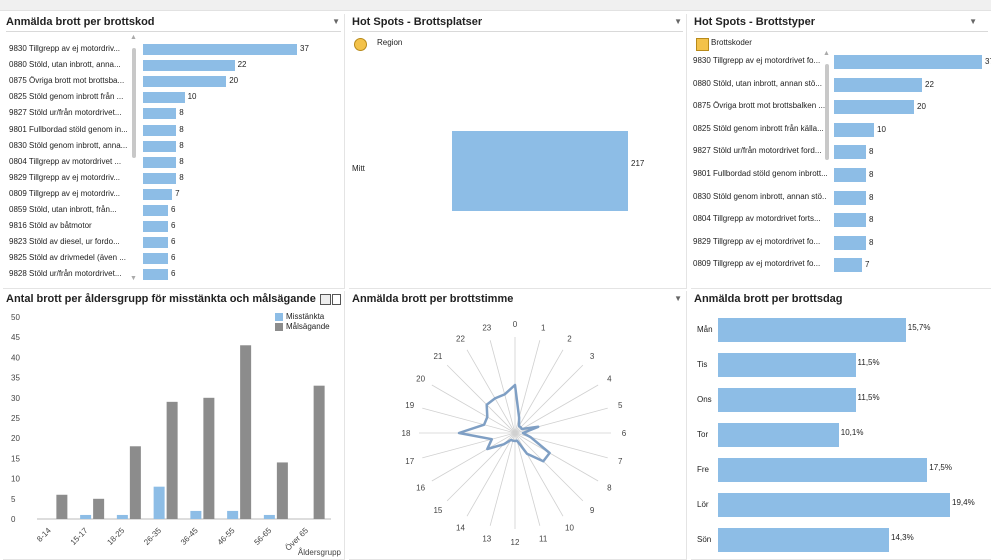 The image size is (991, 560). What do you see at coordinates (390, 42) in the screenshot?
I see `region-header: Region` at bounding box center [390, 42].